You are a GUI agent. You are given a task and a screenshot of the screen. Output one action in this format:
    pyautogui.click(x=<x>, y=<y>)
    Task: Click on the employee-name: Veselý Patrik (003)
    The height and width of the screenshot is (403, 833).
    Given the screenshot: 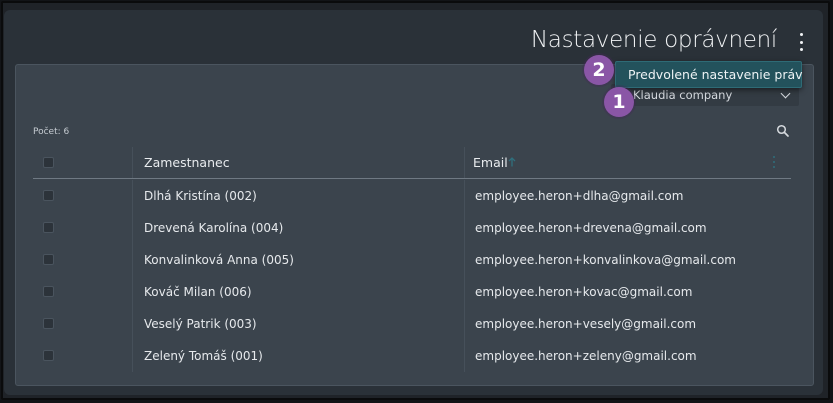 What is the action you would take?
    pyautogui.click(x=200, y=324)
    